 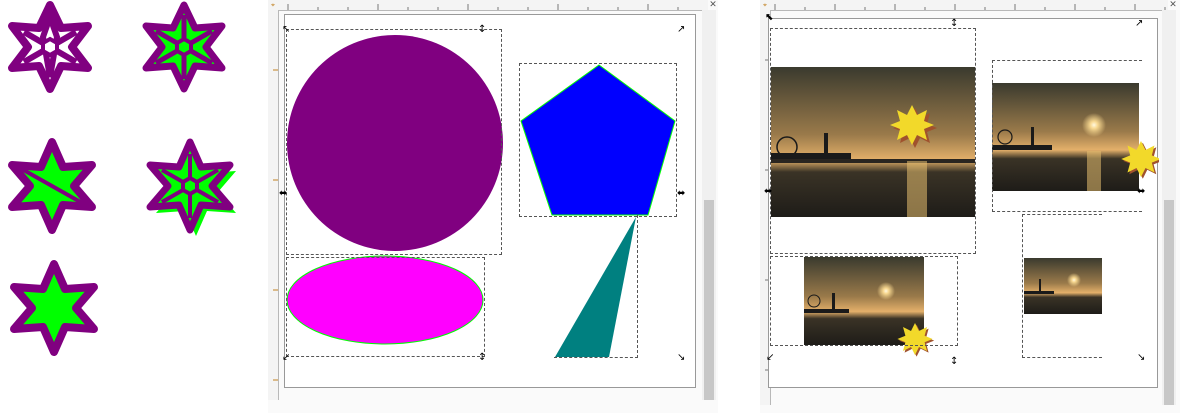 What do you see at coordinates (385, 307) in the screenshot?
I see `ellipse-selection-box` at bounding box center [385, 307].